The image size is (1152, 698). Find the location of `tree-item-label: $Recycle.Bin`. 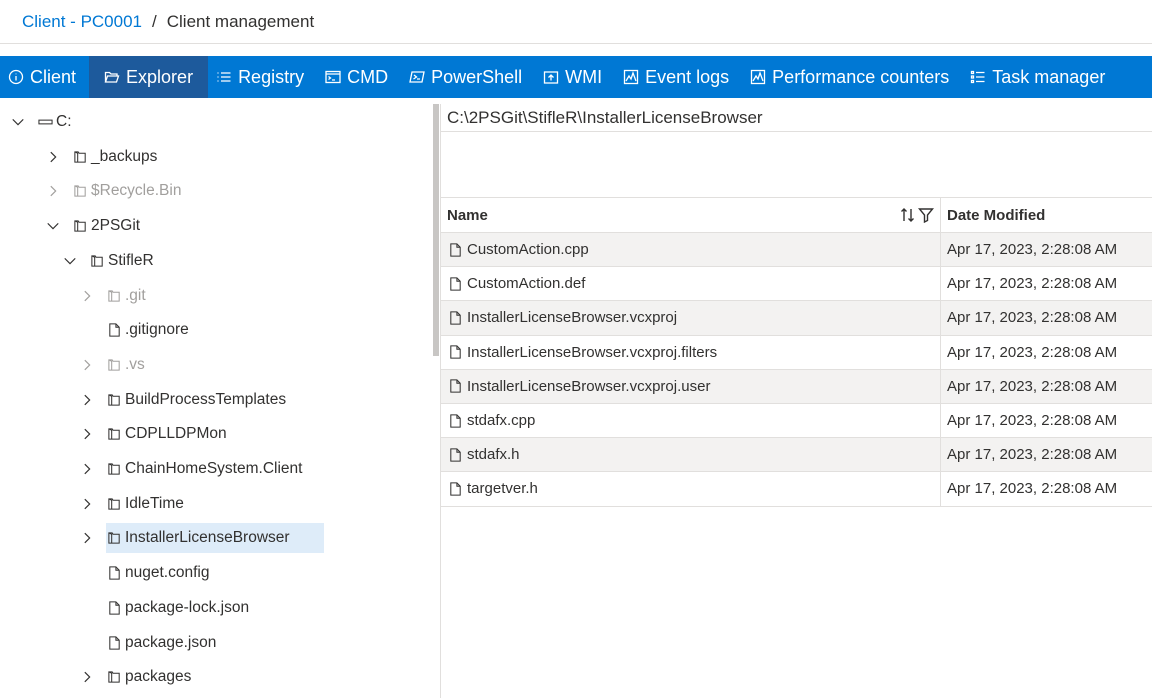

tree-item-label: $Recycle.Bin is located at coordinates (136, 191).